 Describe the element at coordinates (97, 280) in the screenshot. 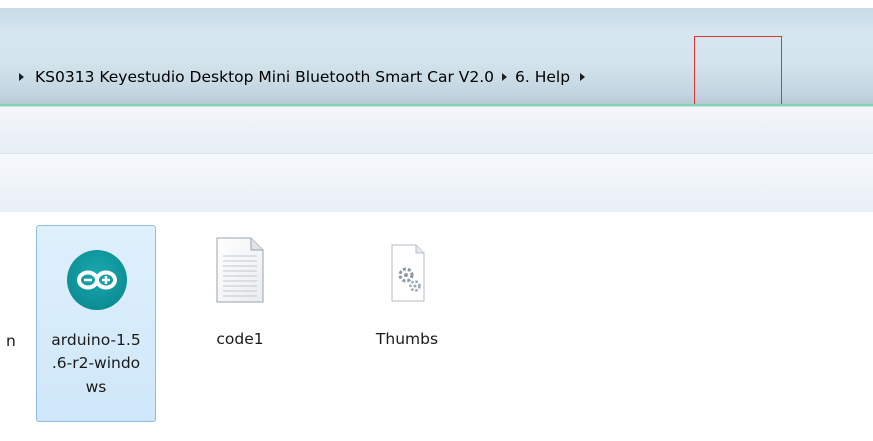

I see `arduino-icon` at that location.